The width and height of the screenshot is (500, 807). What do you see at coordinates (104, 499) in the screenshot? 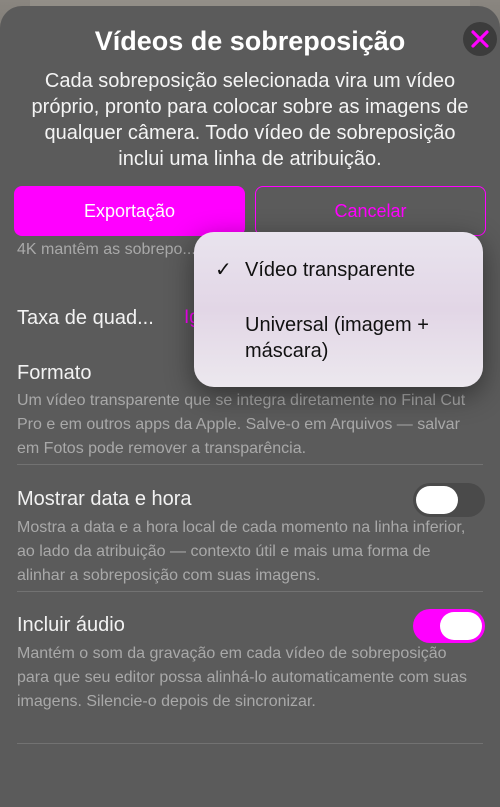
I see `show-datetime-label: Mostrar data e hora` at bounding box center [104, 499].